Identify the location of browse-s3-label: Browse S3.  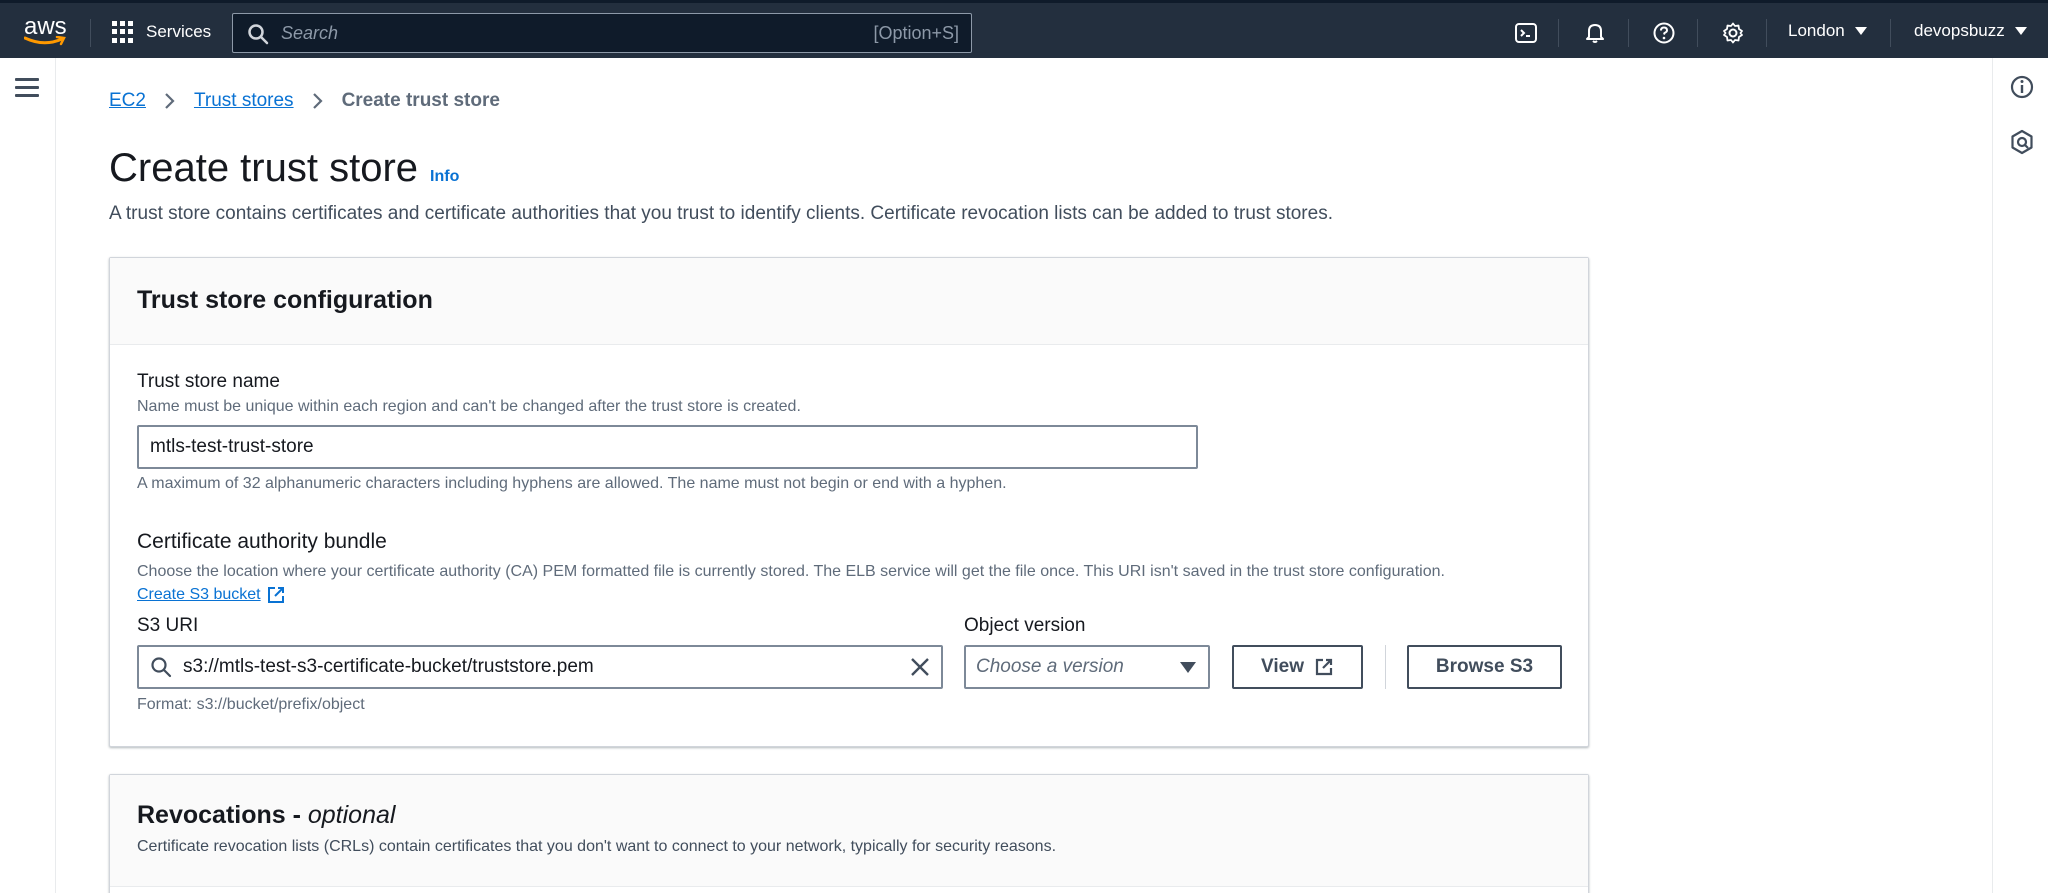
(1484, 666).